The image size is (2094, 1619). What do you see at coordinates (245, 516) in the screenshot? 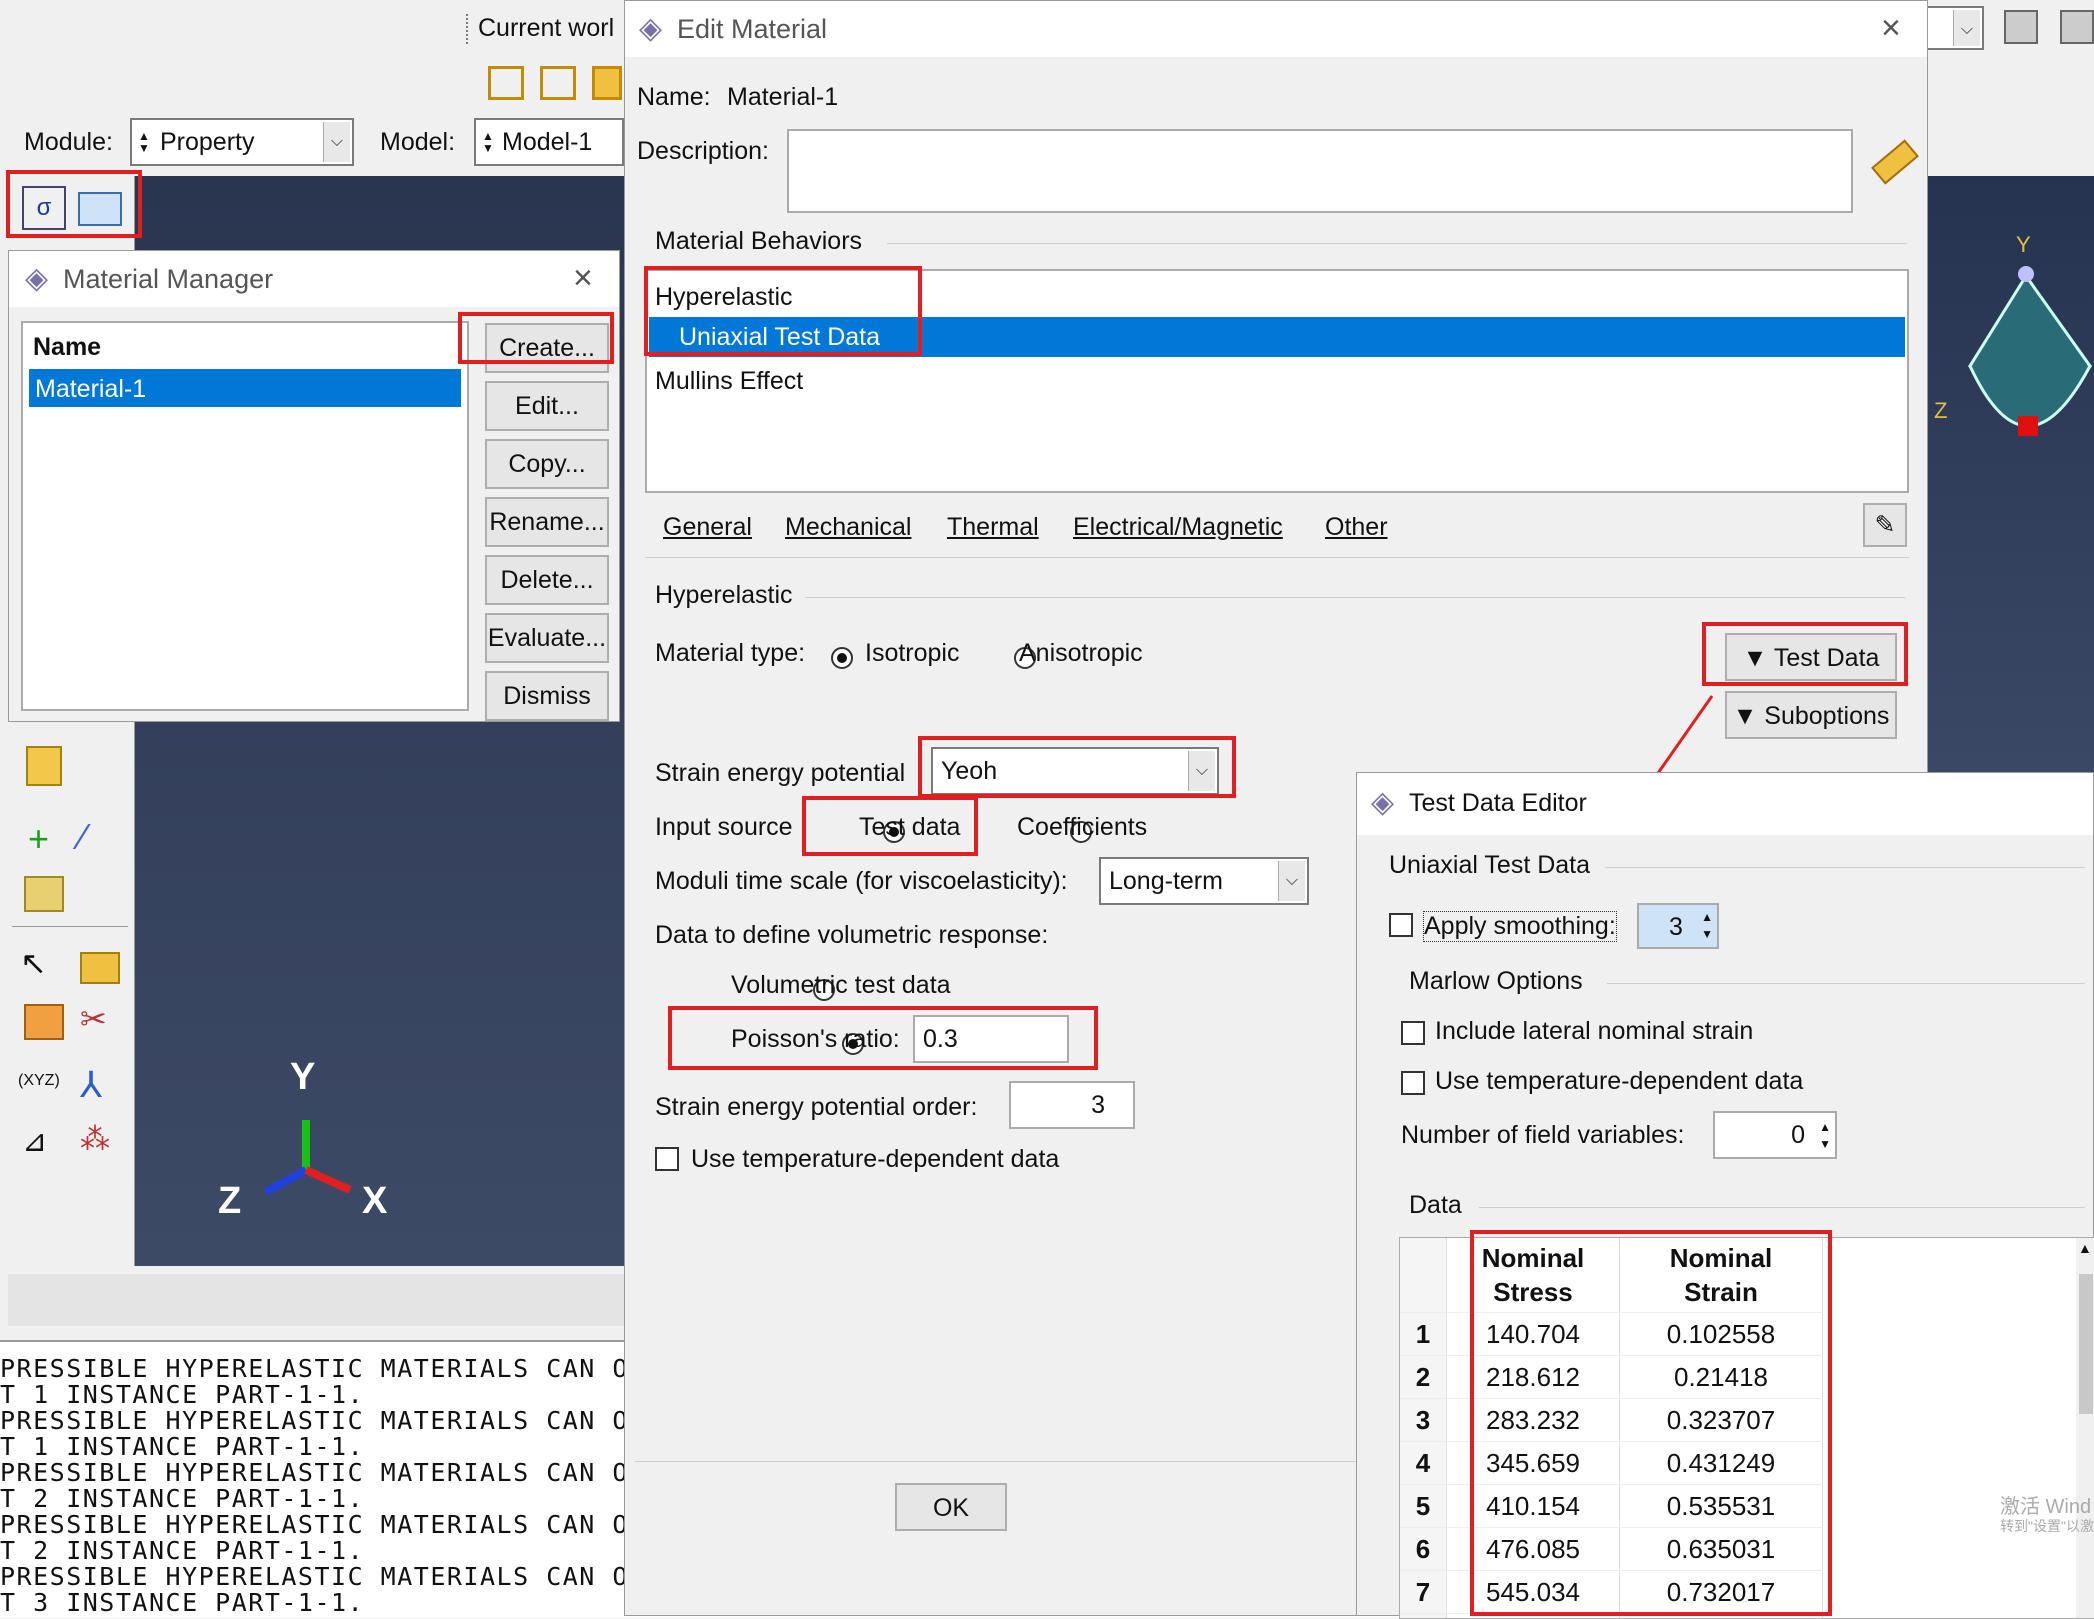
I see `material-list: Name Material-1` at bounding box center [245, 516].